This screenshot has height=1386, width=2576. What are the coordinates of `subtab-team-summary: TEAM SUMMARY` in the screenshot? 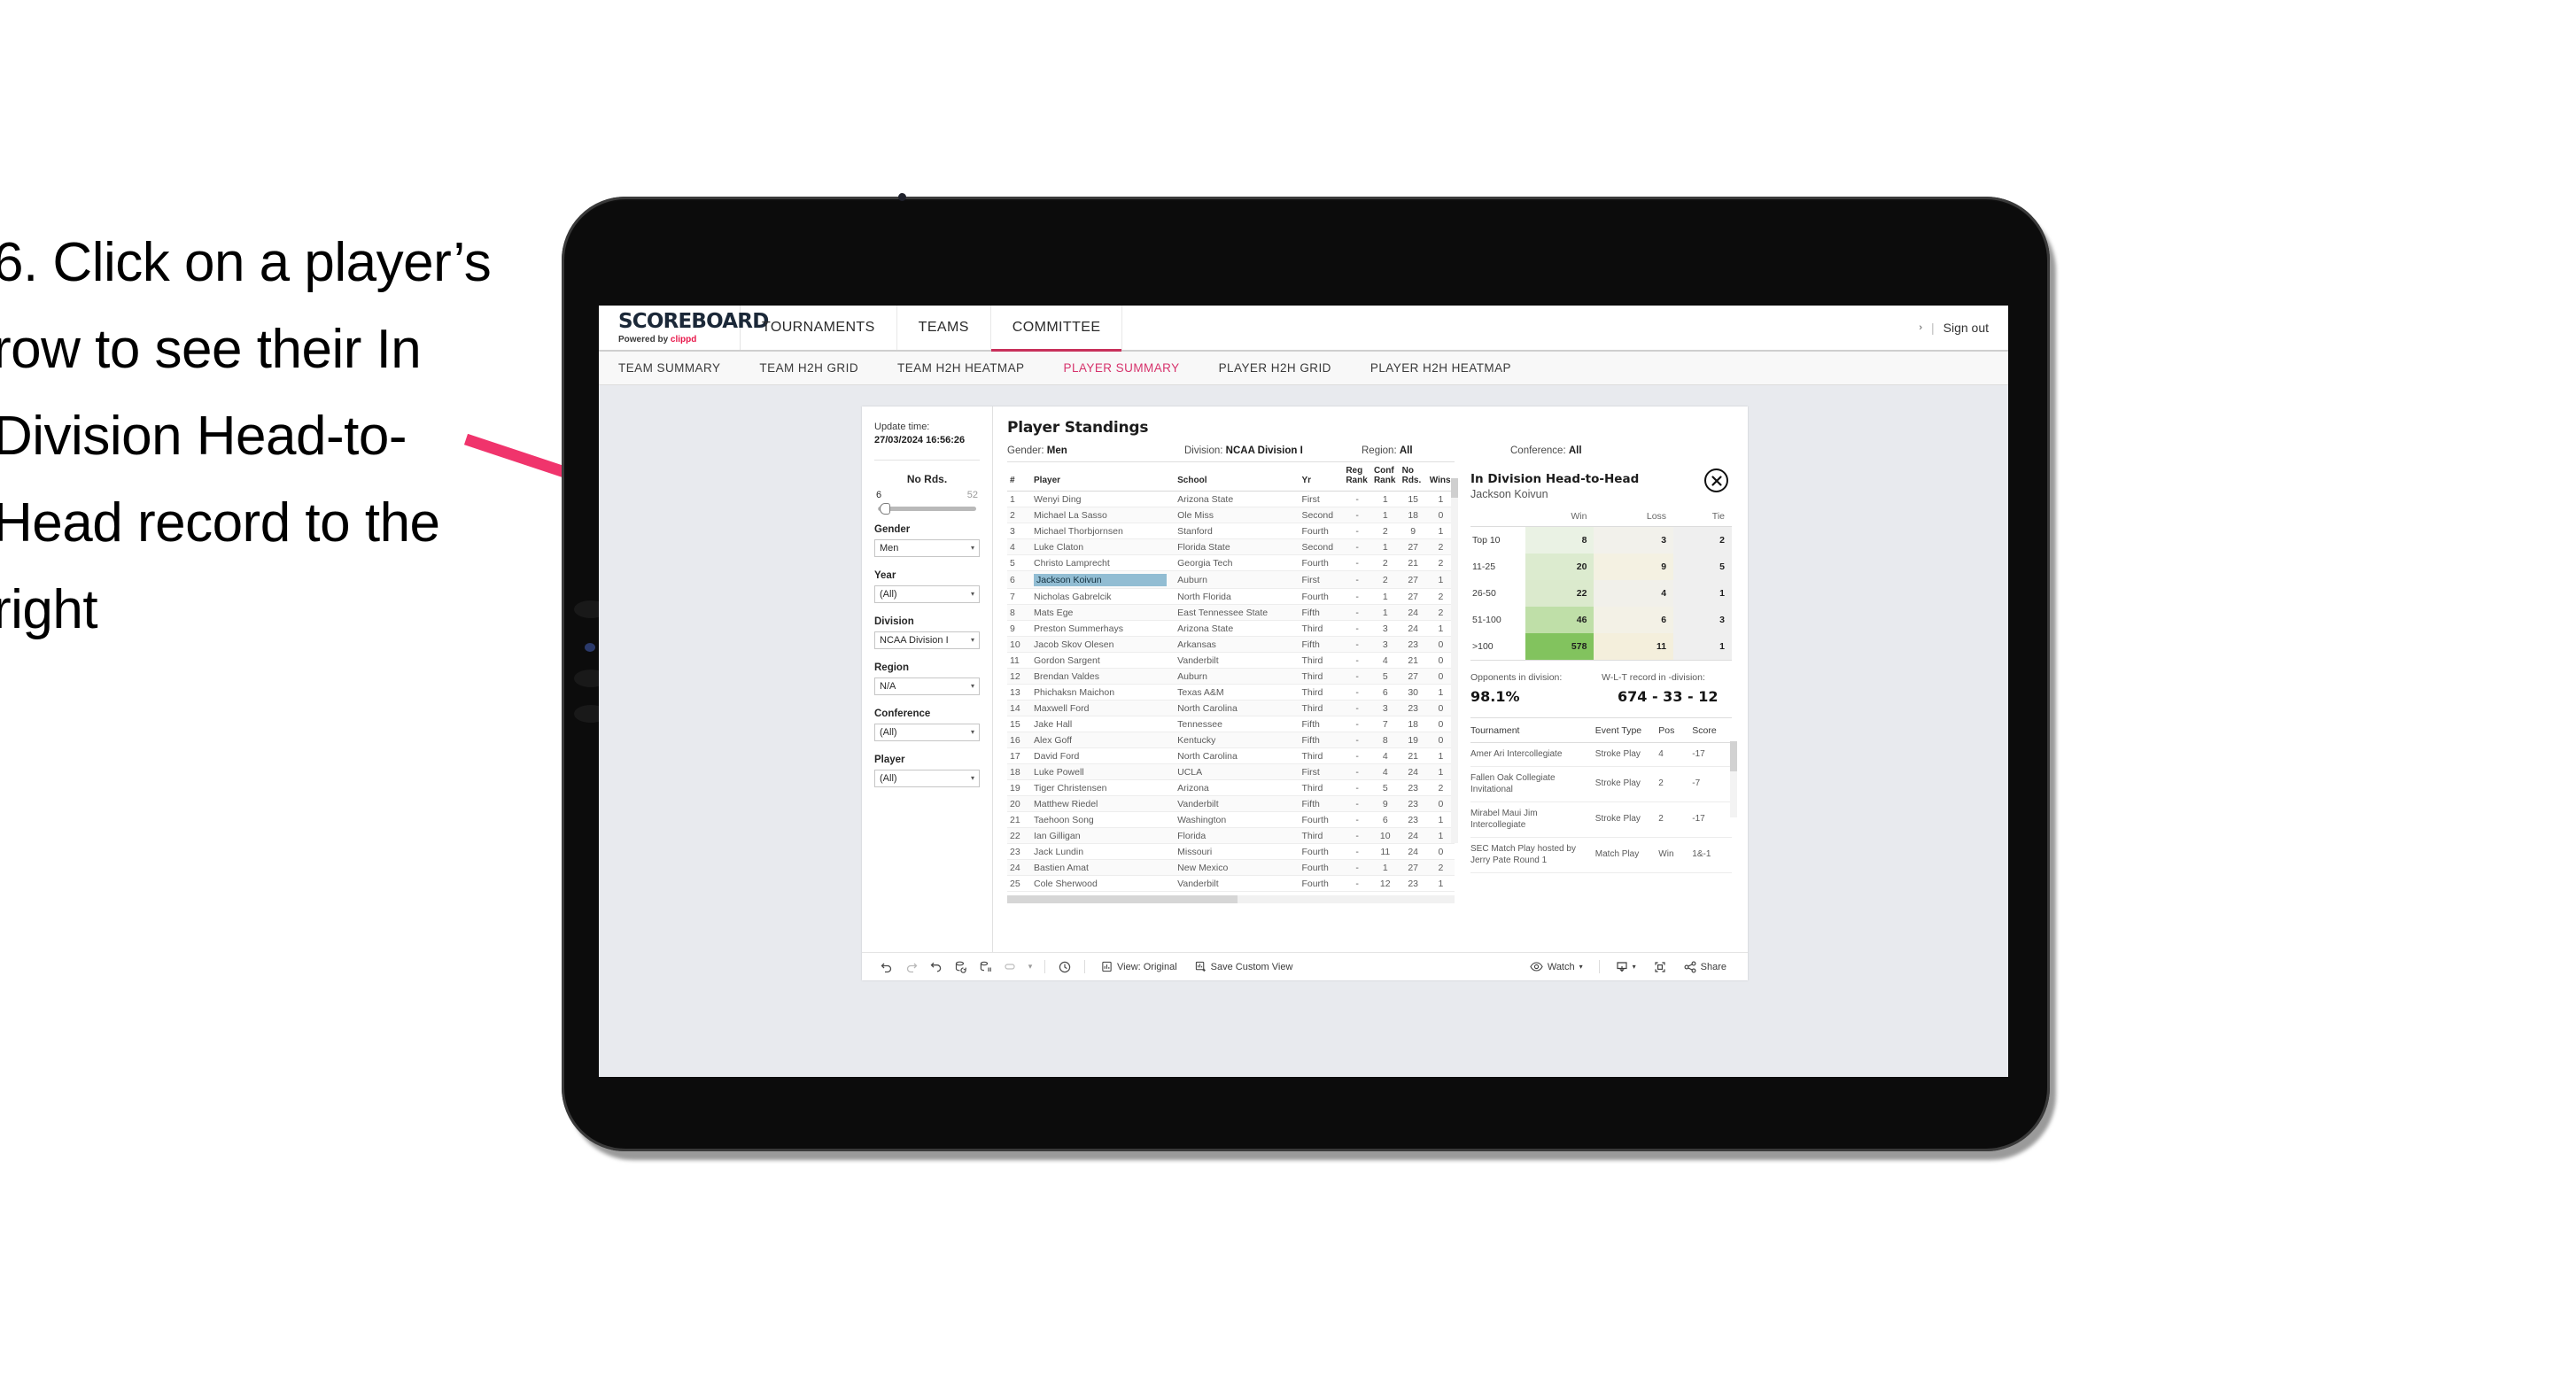 It's located at (679, 368).